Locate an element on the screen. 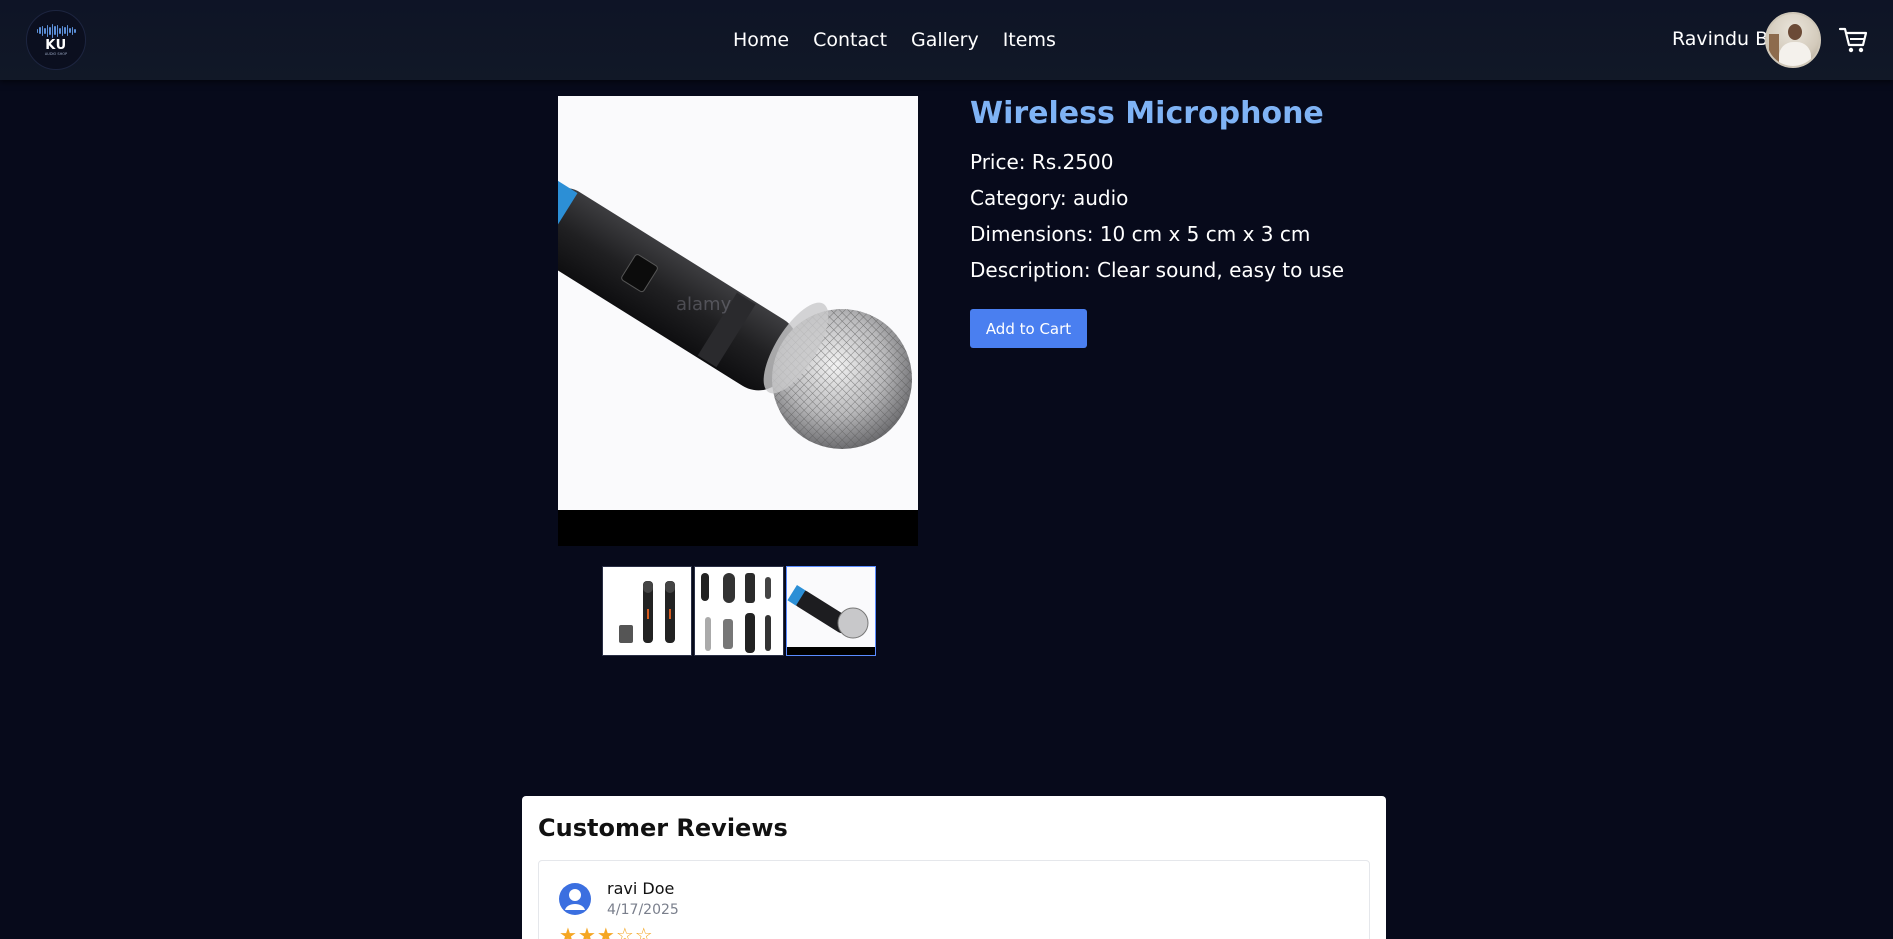  soundwave-icon is located at coordinates (56, 30).